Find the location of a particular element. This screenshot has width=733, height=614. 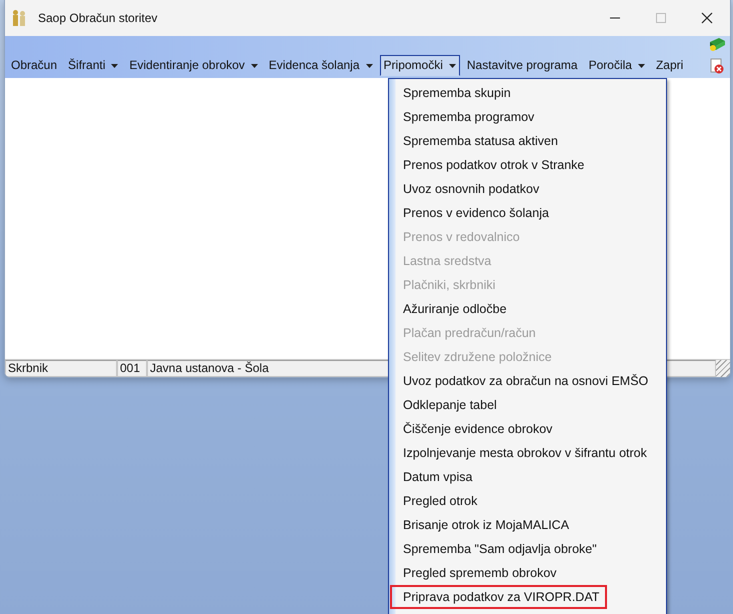

status-field: Skrbnik is located at coordinates (61, 368).